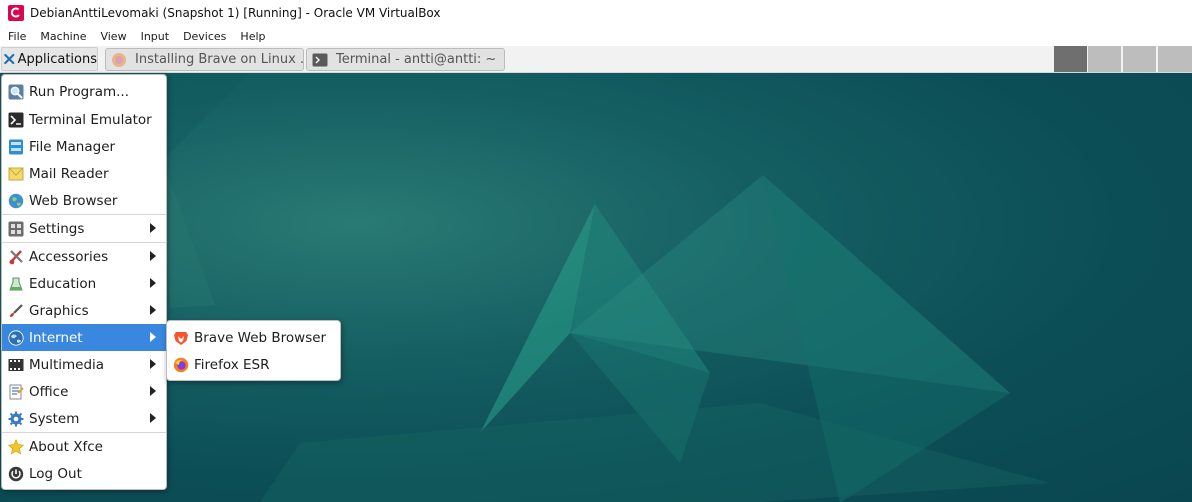  Describe the element at coordinates (260, 337) in the screenshot. I see `menu-item-label: Brave Web Browser` at that location.